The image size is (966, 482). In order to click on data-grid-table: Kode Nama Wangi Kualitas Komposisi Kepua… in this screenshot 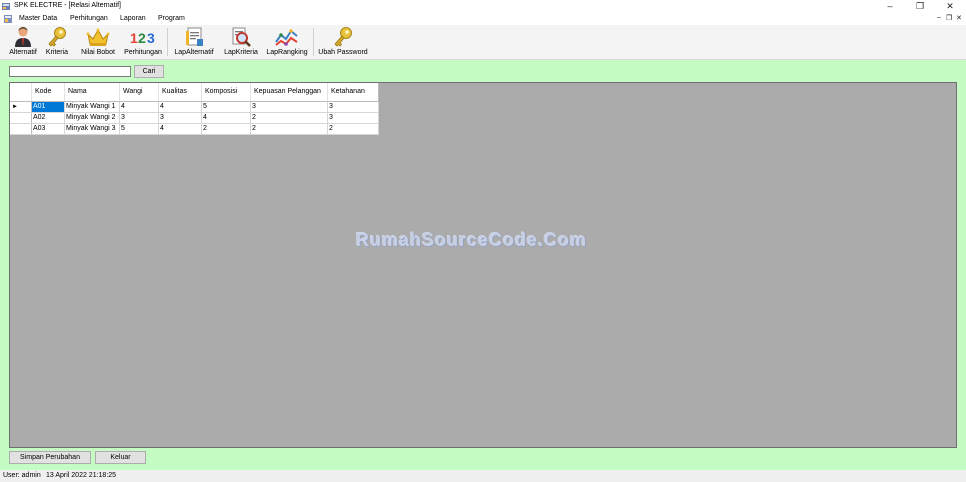, I will do `click(194, 109)`.